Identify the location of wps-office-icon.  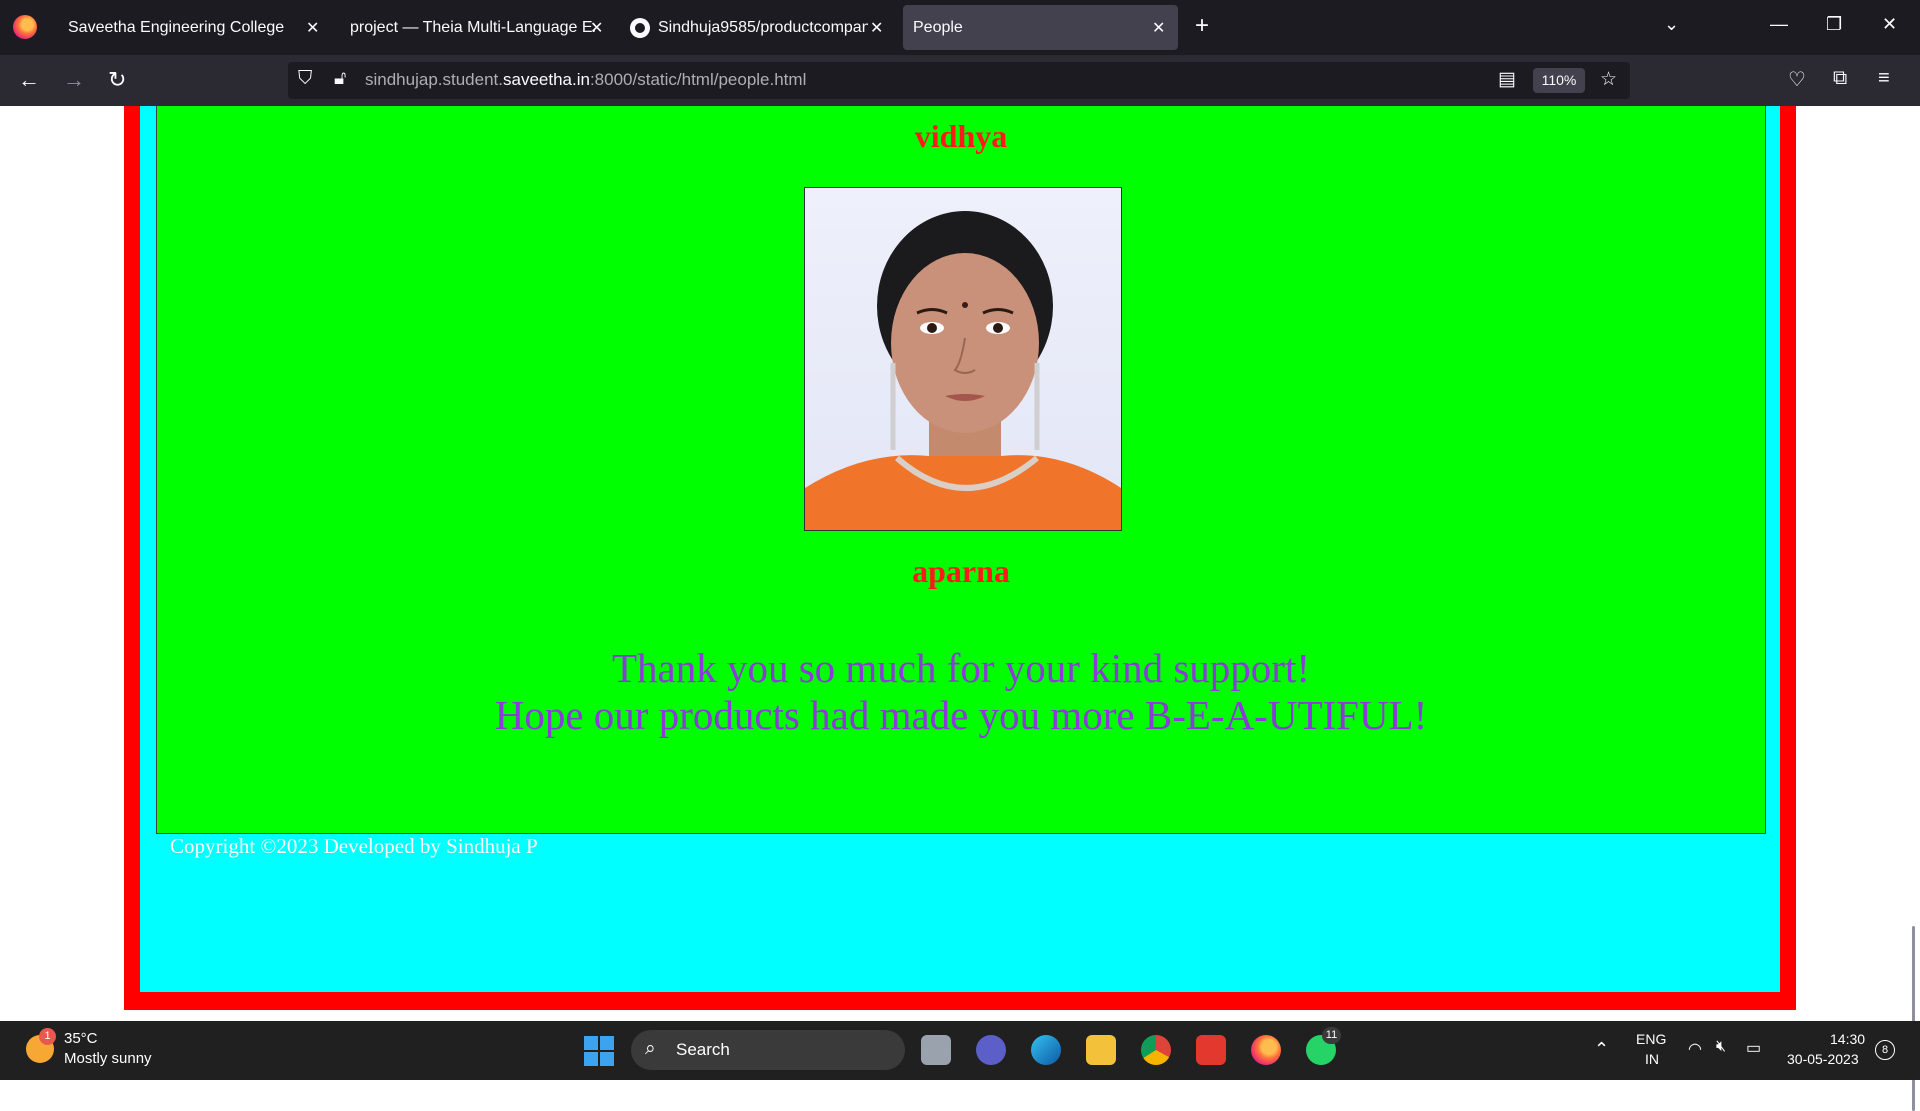
(1211, 1050).